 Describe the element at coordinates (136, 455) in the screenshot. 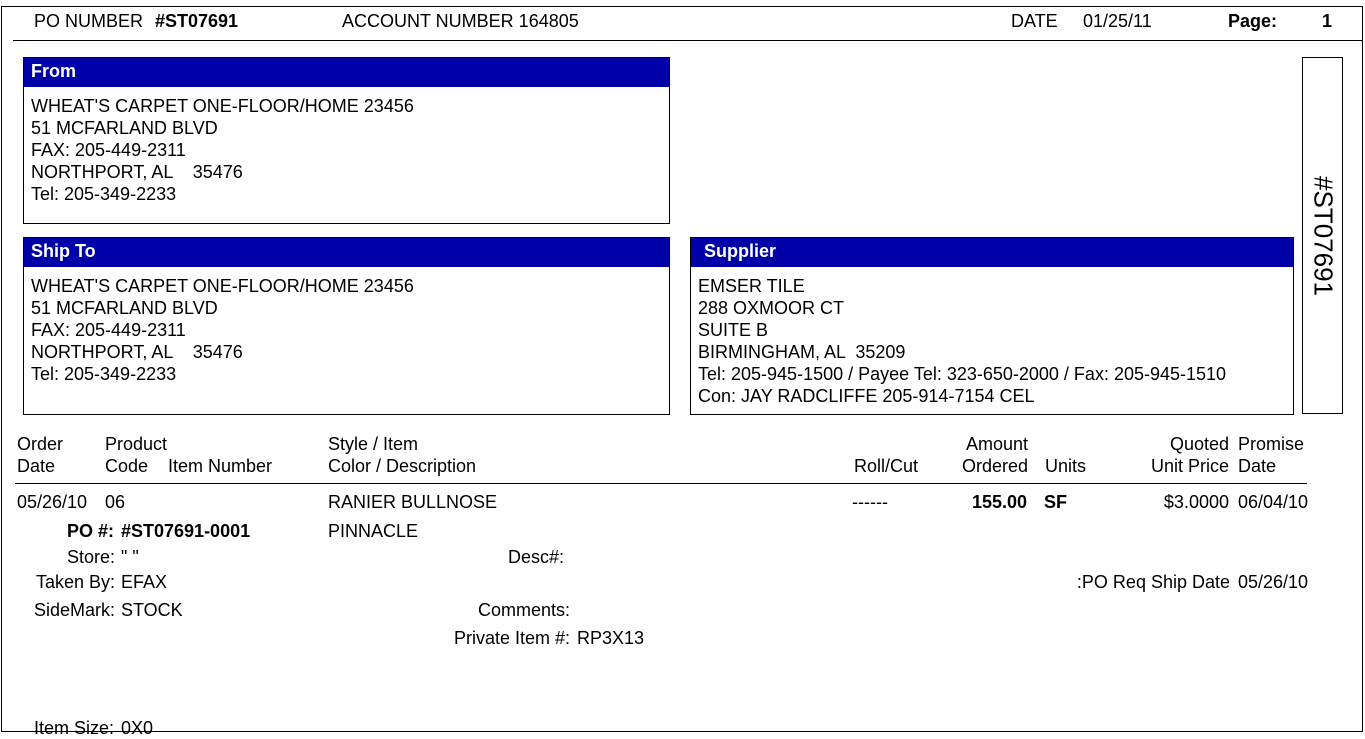

I see `col-product-code: Product Code` at that location.